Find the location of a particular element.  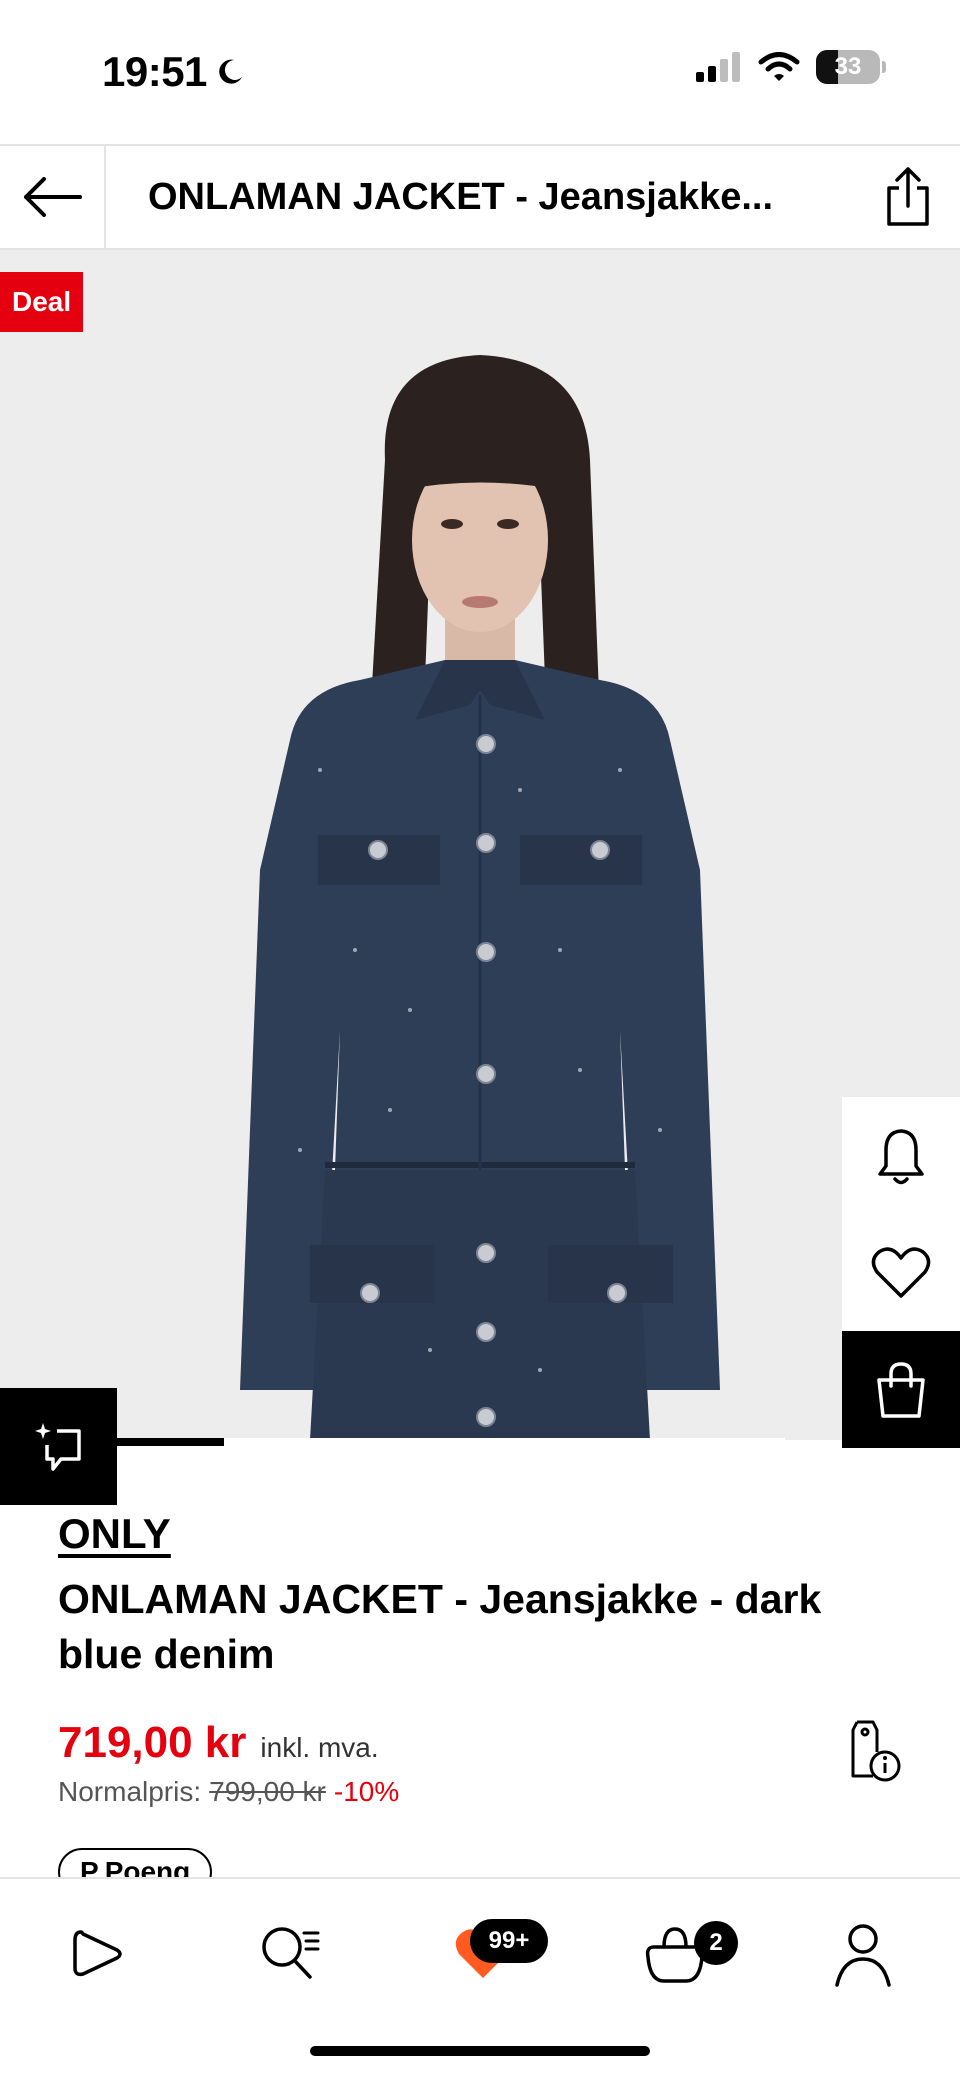

price-row: 719,00 kr inkl. mva. is located at coordinates (218, 1743).